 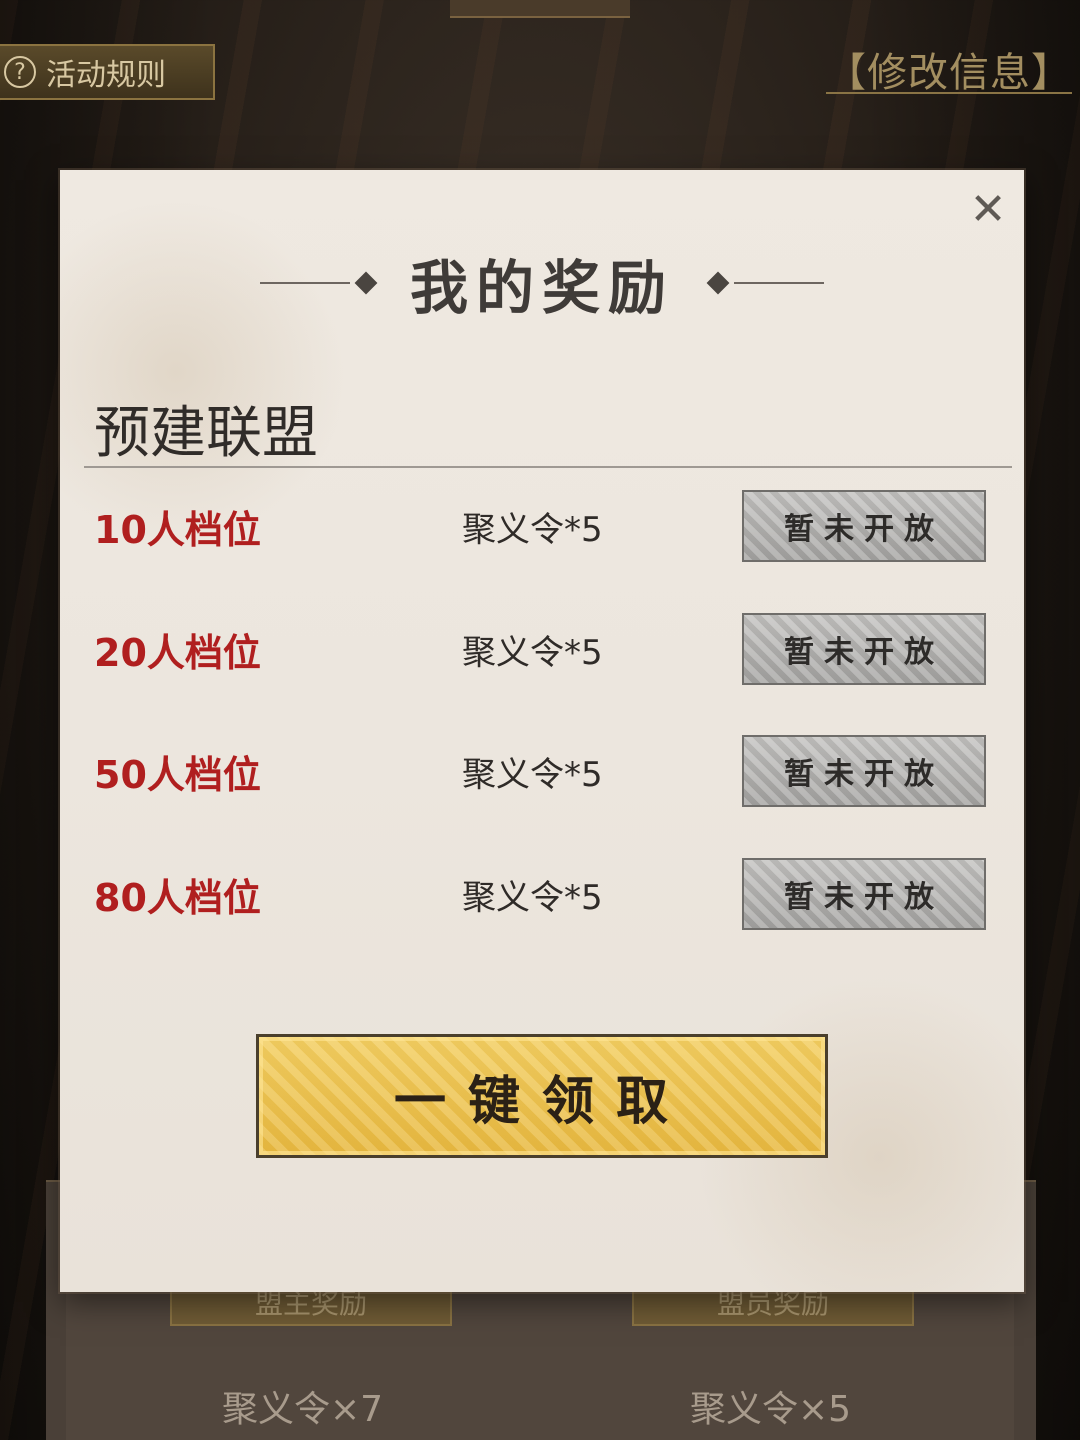 What do you see at coordinates (540, 9) in the screenshot?
I see `top-banner` at bounding box center [540, 9].